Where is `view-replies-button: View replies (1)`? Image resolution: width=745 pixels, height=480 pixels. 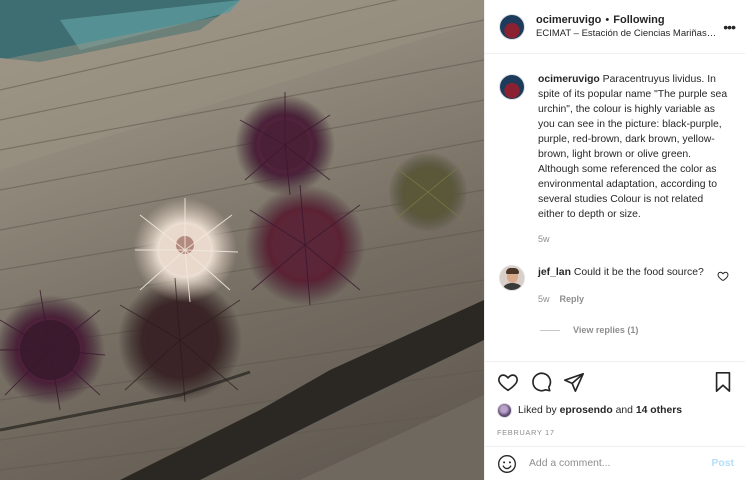
view-replies-button: View replies (1) is located at coordinates (635, 330).